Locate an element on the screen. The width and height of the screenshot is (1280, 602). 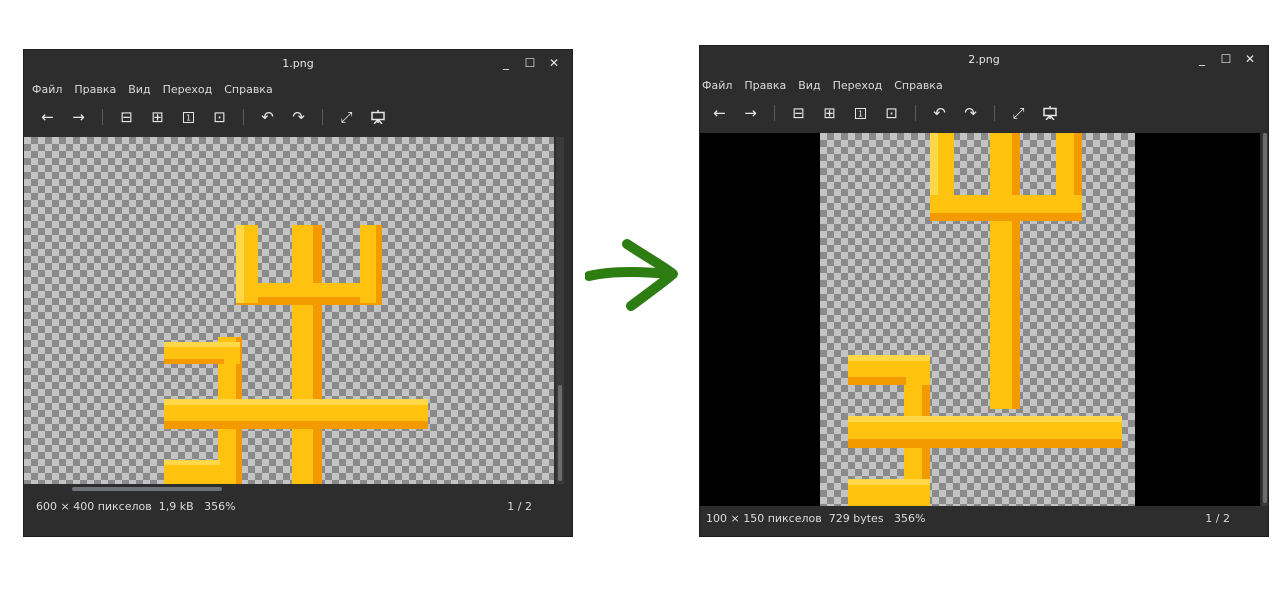
title-bar: 2.png _ ☐ ✕ is located at coordinates (984, 60).